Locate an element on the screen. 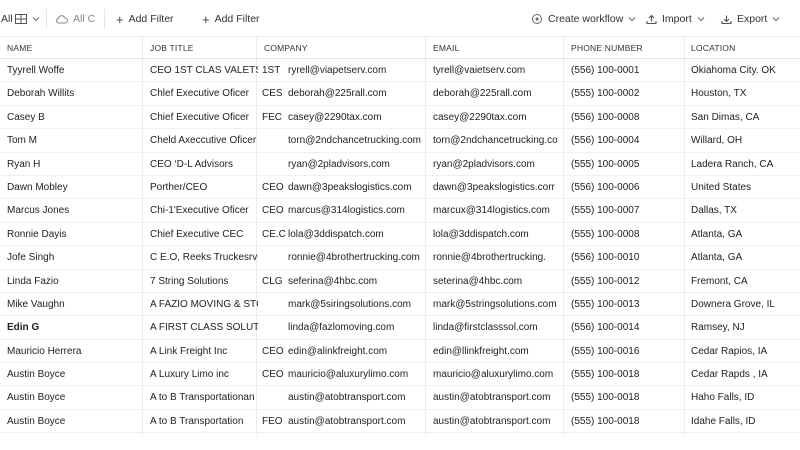 This screenshot has height=450, width=800. cell-email: torn@2ndchancetrucking.co is located at coordinates (498, 140).